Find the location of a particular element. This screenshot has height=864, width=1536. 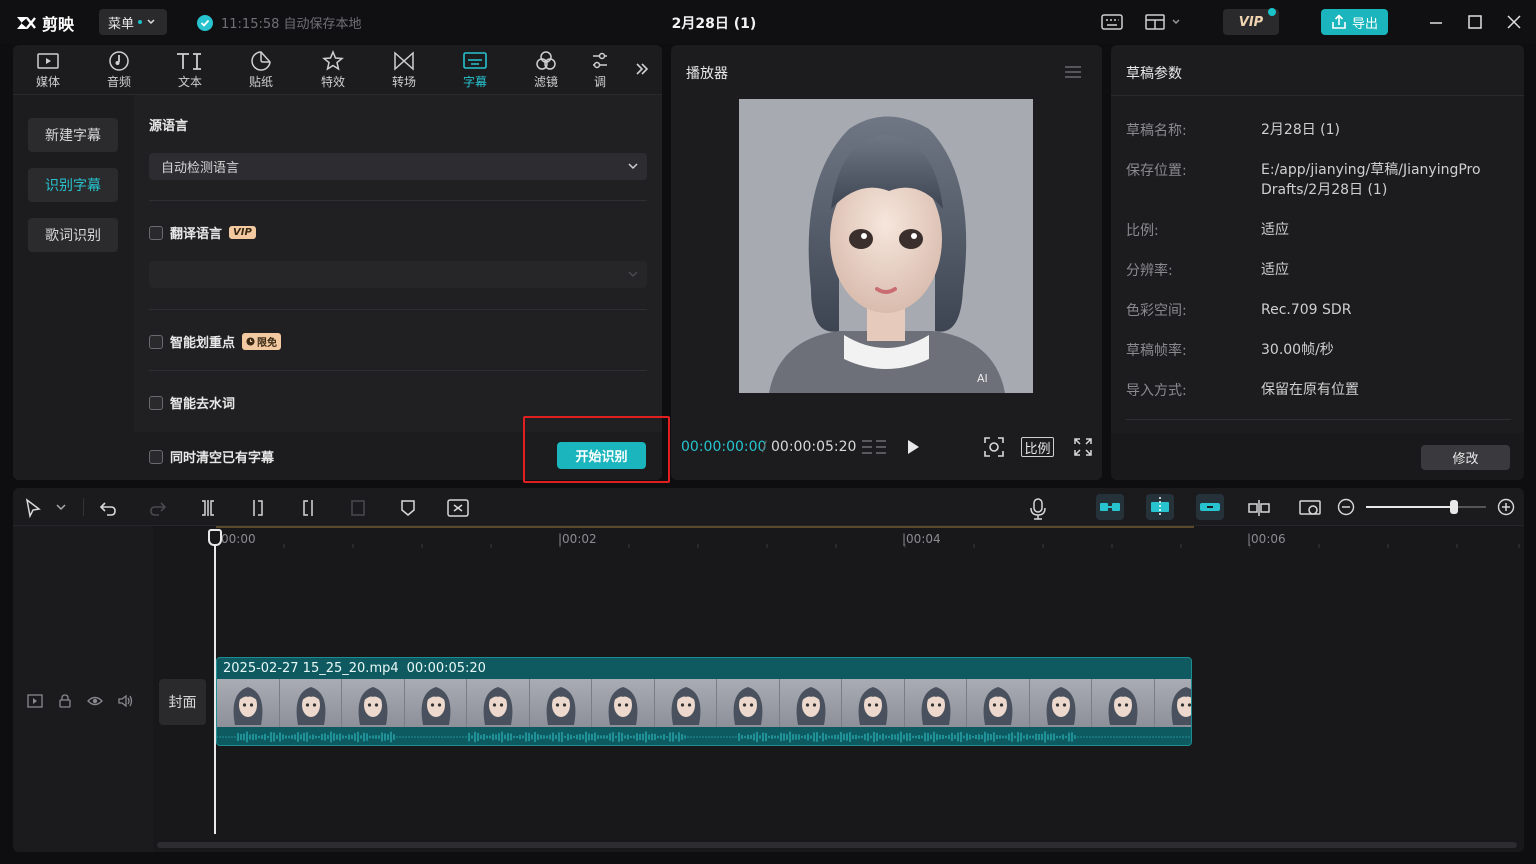

param-key: 保存位置: is located at coordinates (1156, 171).